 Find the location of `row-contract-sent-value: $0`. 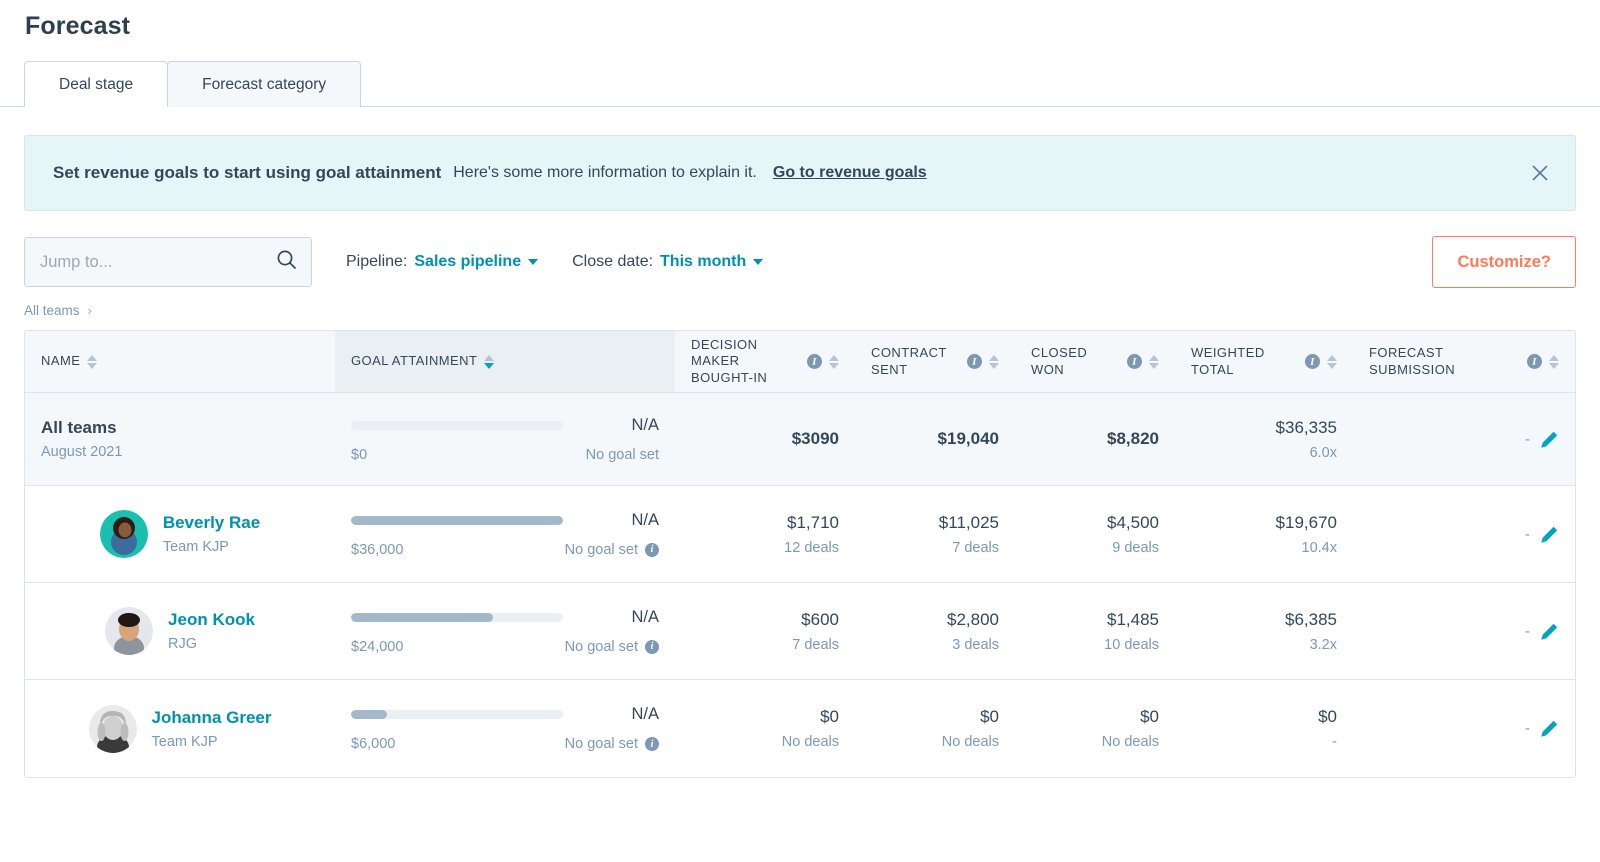

row-contract-sent-value: $0 is located at coordinates (989, 716).